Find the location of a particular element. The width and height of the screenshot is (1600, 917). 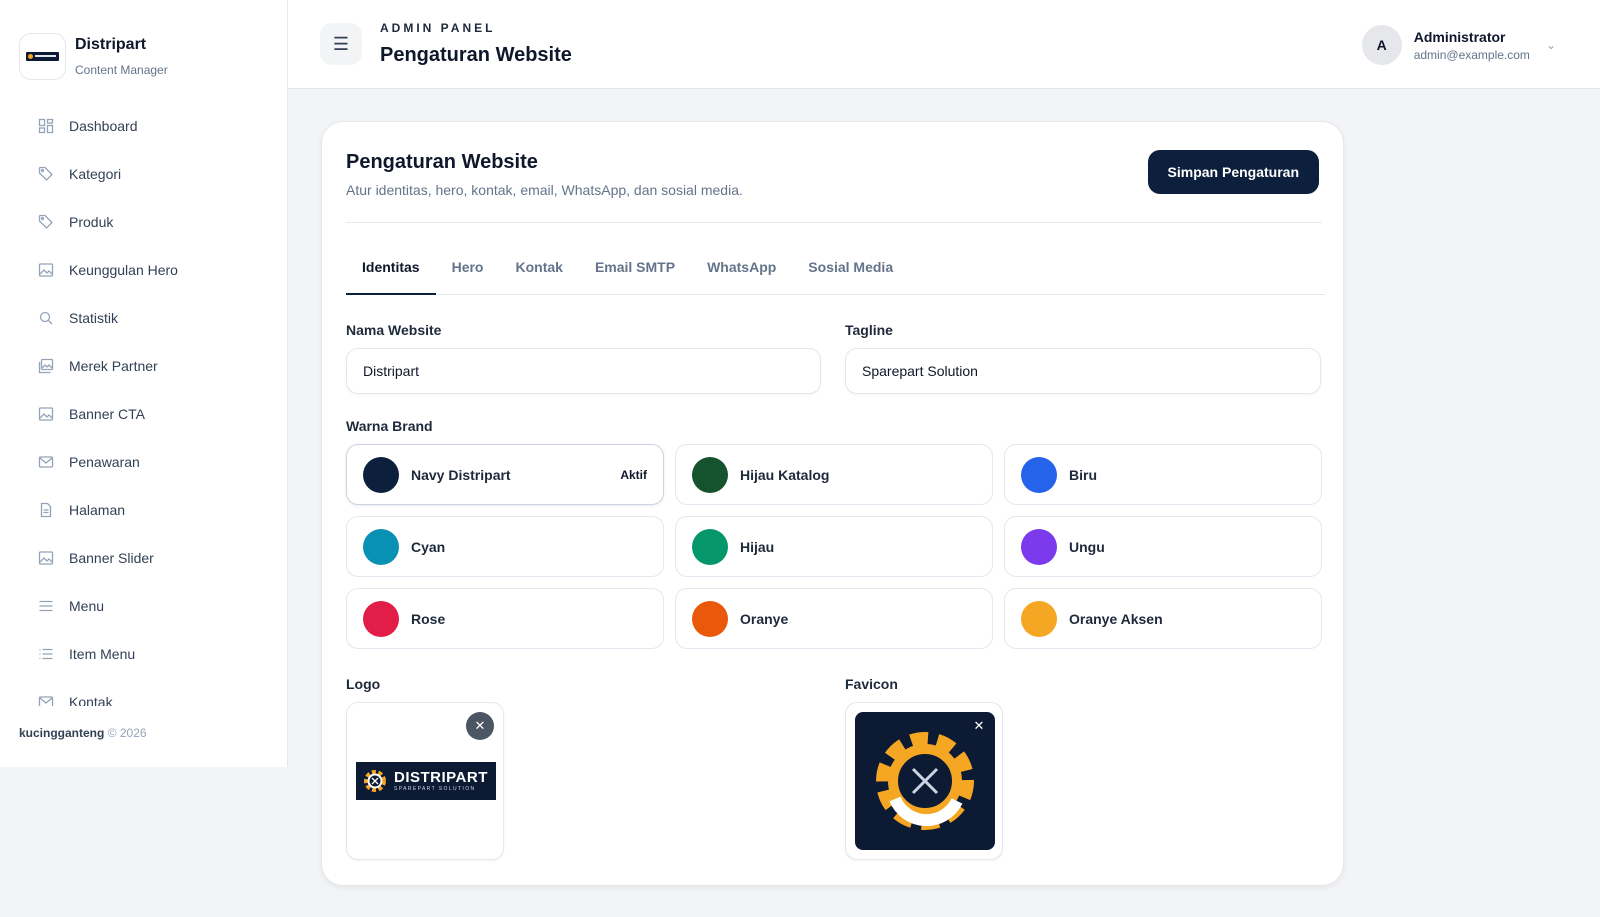

favicon-upload: ✕ is located at coordinates (924, 781).